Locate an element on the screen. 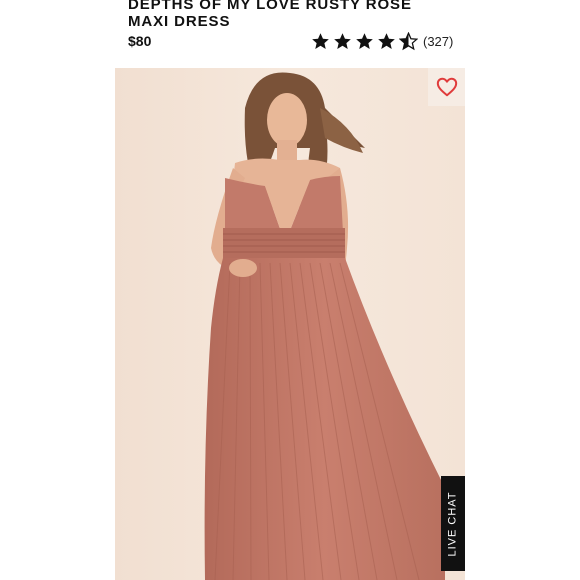 The width and height of the screenshot is (580, 580). rating: (327) is located at coordinates (382, 41).